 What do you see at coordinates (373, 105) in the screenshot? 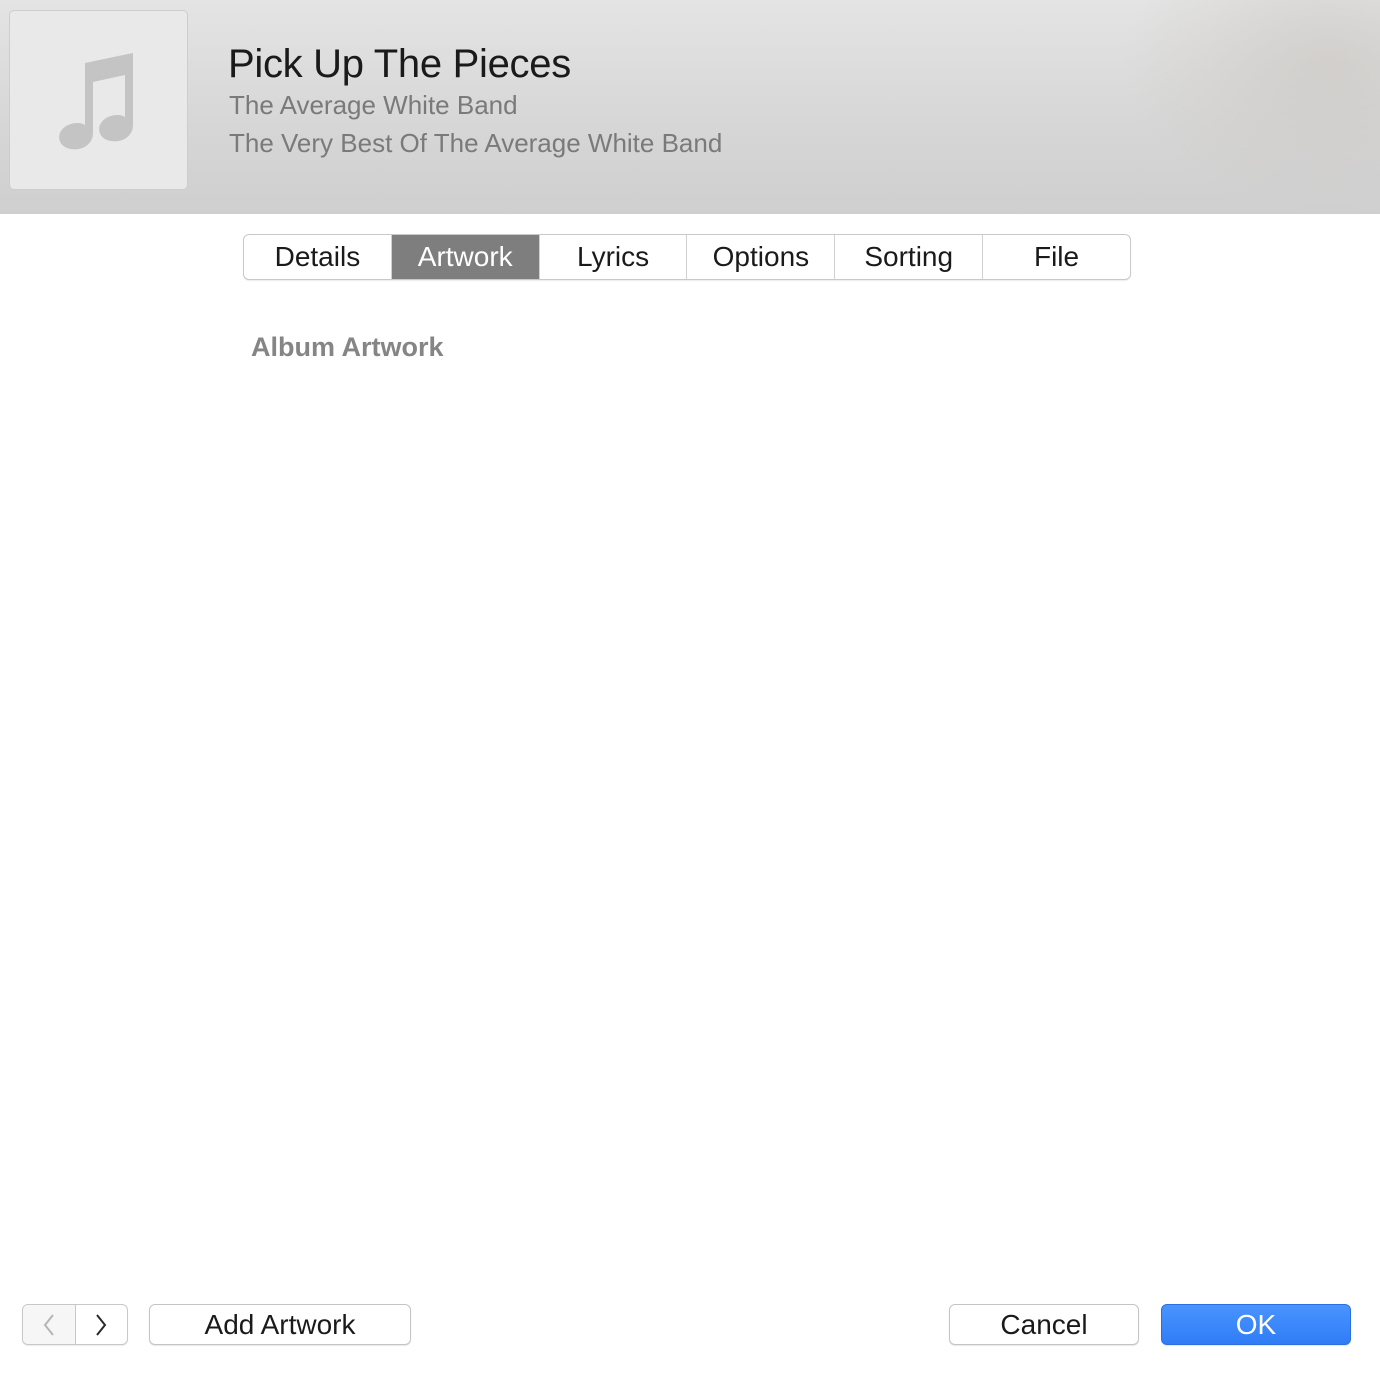
I see `song-artist: The Average White Band` at bounding box center [373, 105].